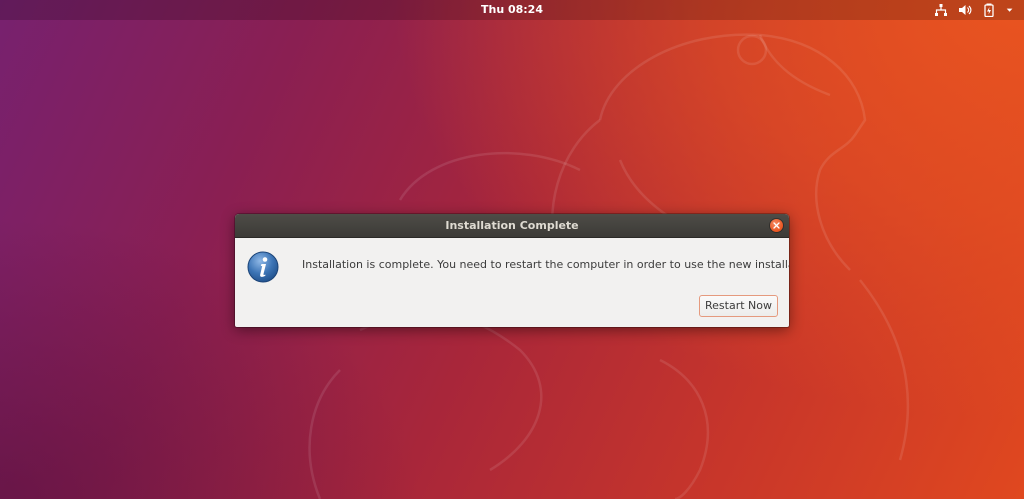  Describe the element at coordinates (263, 267) in the screenshot. I see `info-icon` at that location.